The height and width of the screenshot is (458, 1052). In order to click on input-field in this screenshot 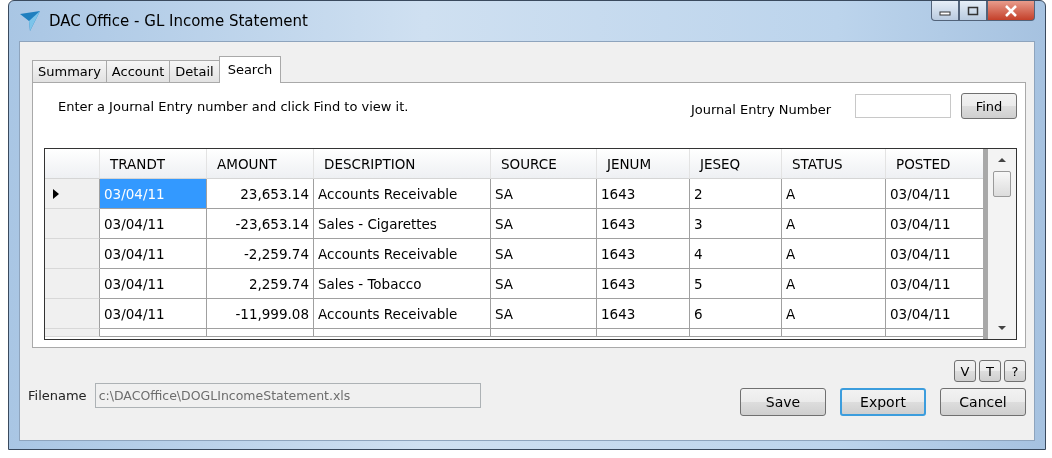, I will do `click(903, 106)`.